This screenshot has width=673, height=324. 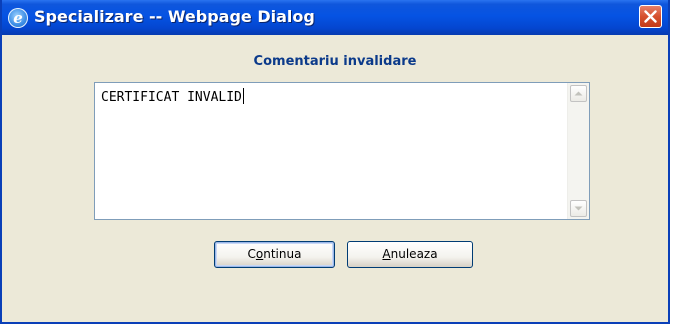 I want to click on scroll-down-button, so click(x=578, y=208).